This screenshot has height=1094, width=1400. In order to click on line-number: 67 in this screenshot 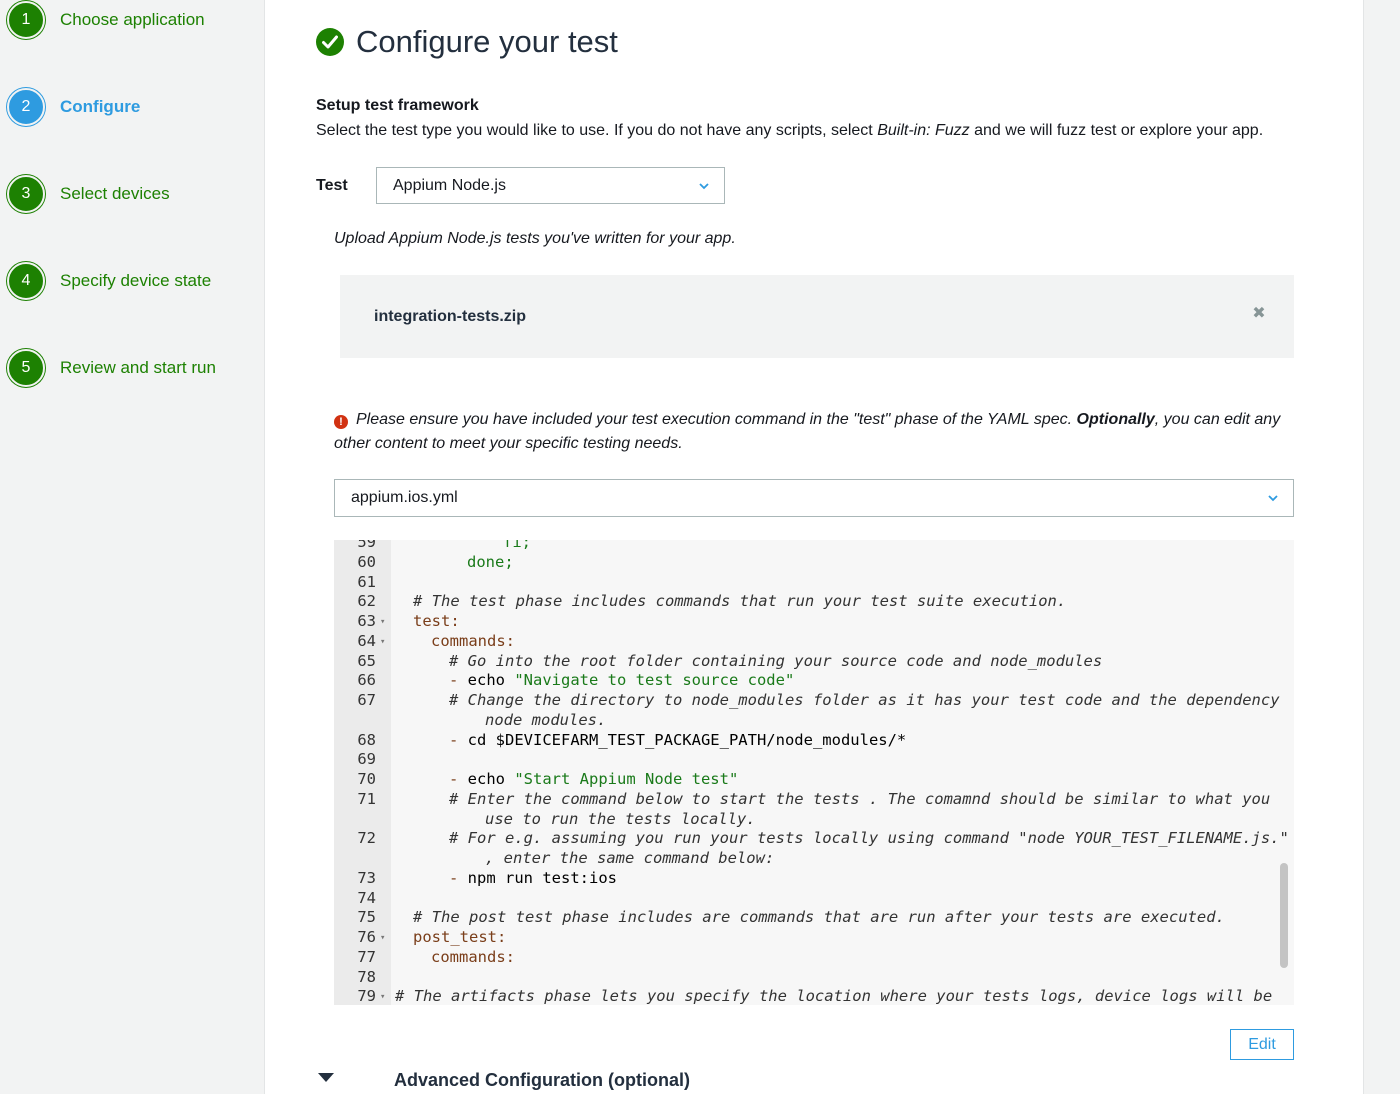, I will do `click(366, 700)`.